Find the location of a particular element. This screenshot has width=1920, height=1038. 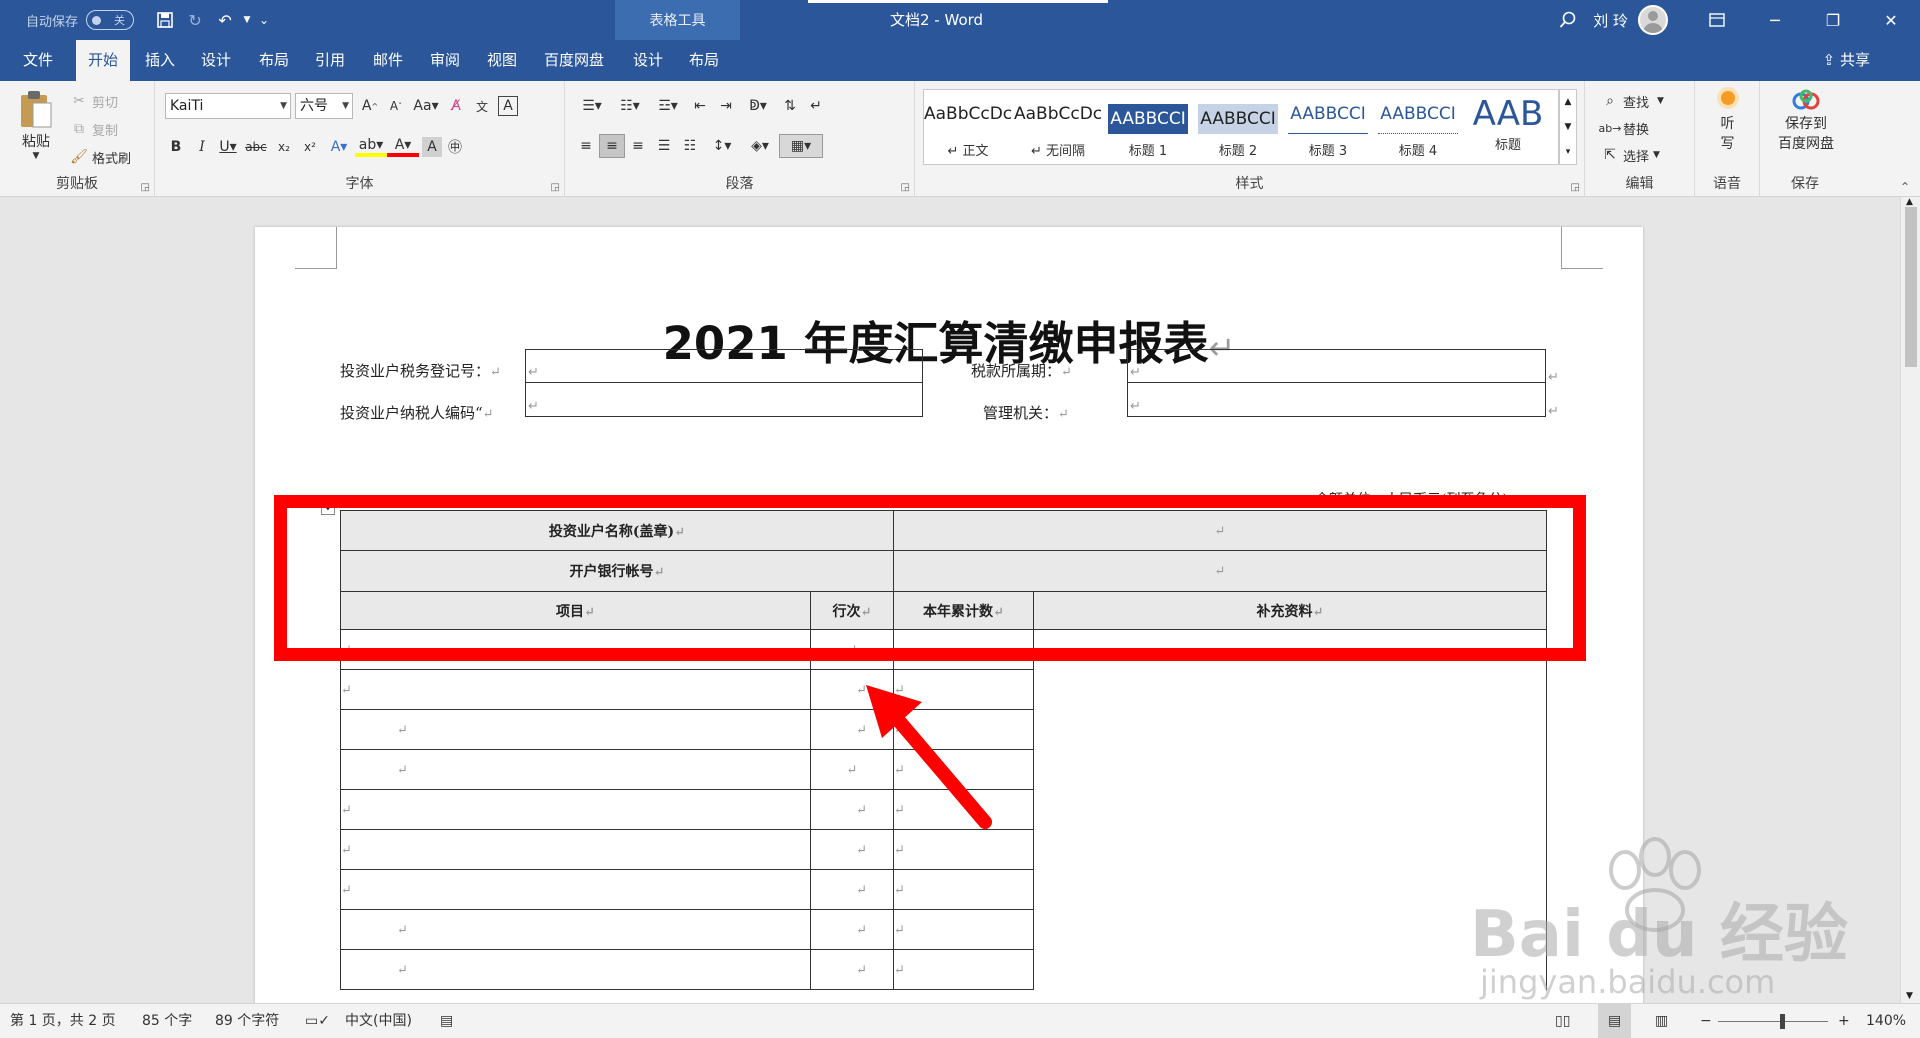

print-layout-icon: ▤ is located at coordinates (1615, 1021).